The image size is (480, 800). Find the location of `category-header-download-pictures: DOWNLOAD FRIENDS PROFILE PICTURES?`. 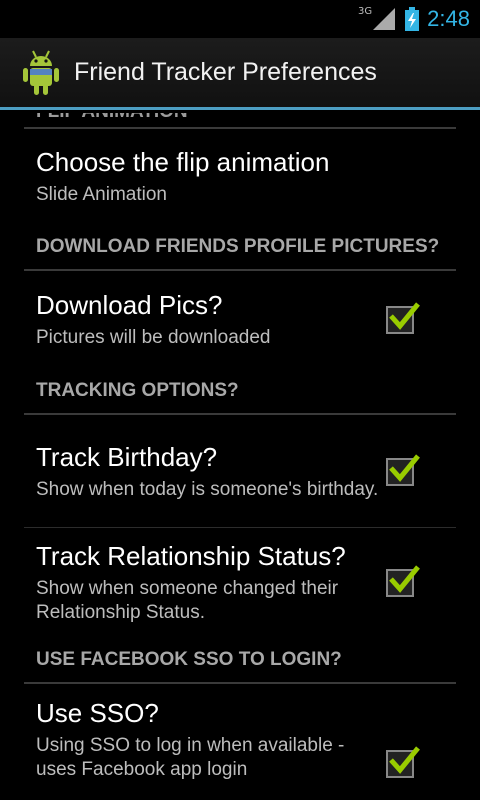

category-header-download-pictures: DOWNLOAD FRIENDS PROFILE PICTURES? is located at coordinates (240, 248).